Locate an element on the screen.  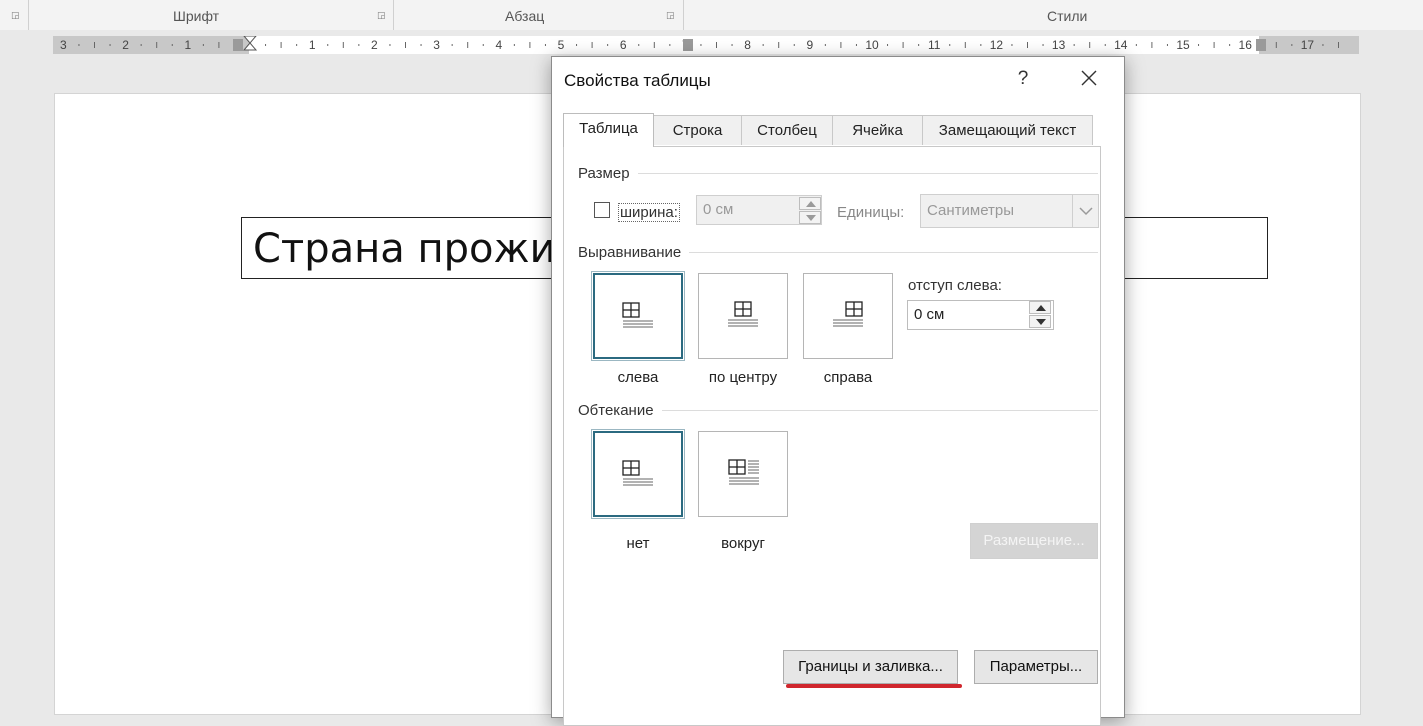
wrap-none-icon is located at coordinates (637, 473).